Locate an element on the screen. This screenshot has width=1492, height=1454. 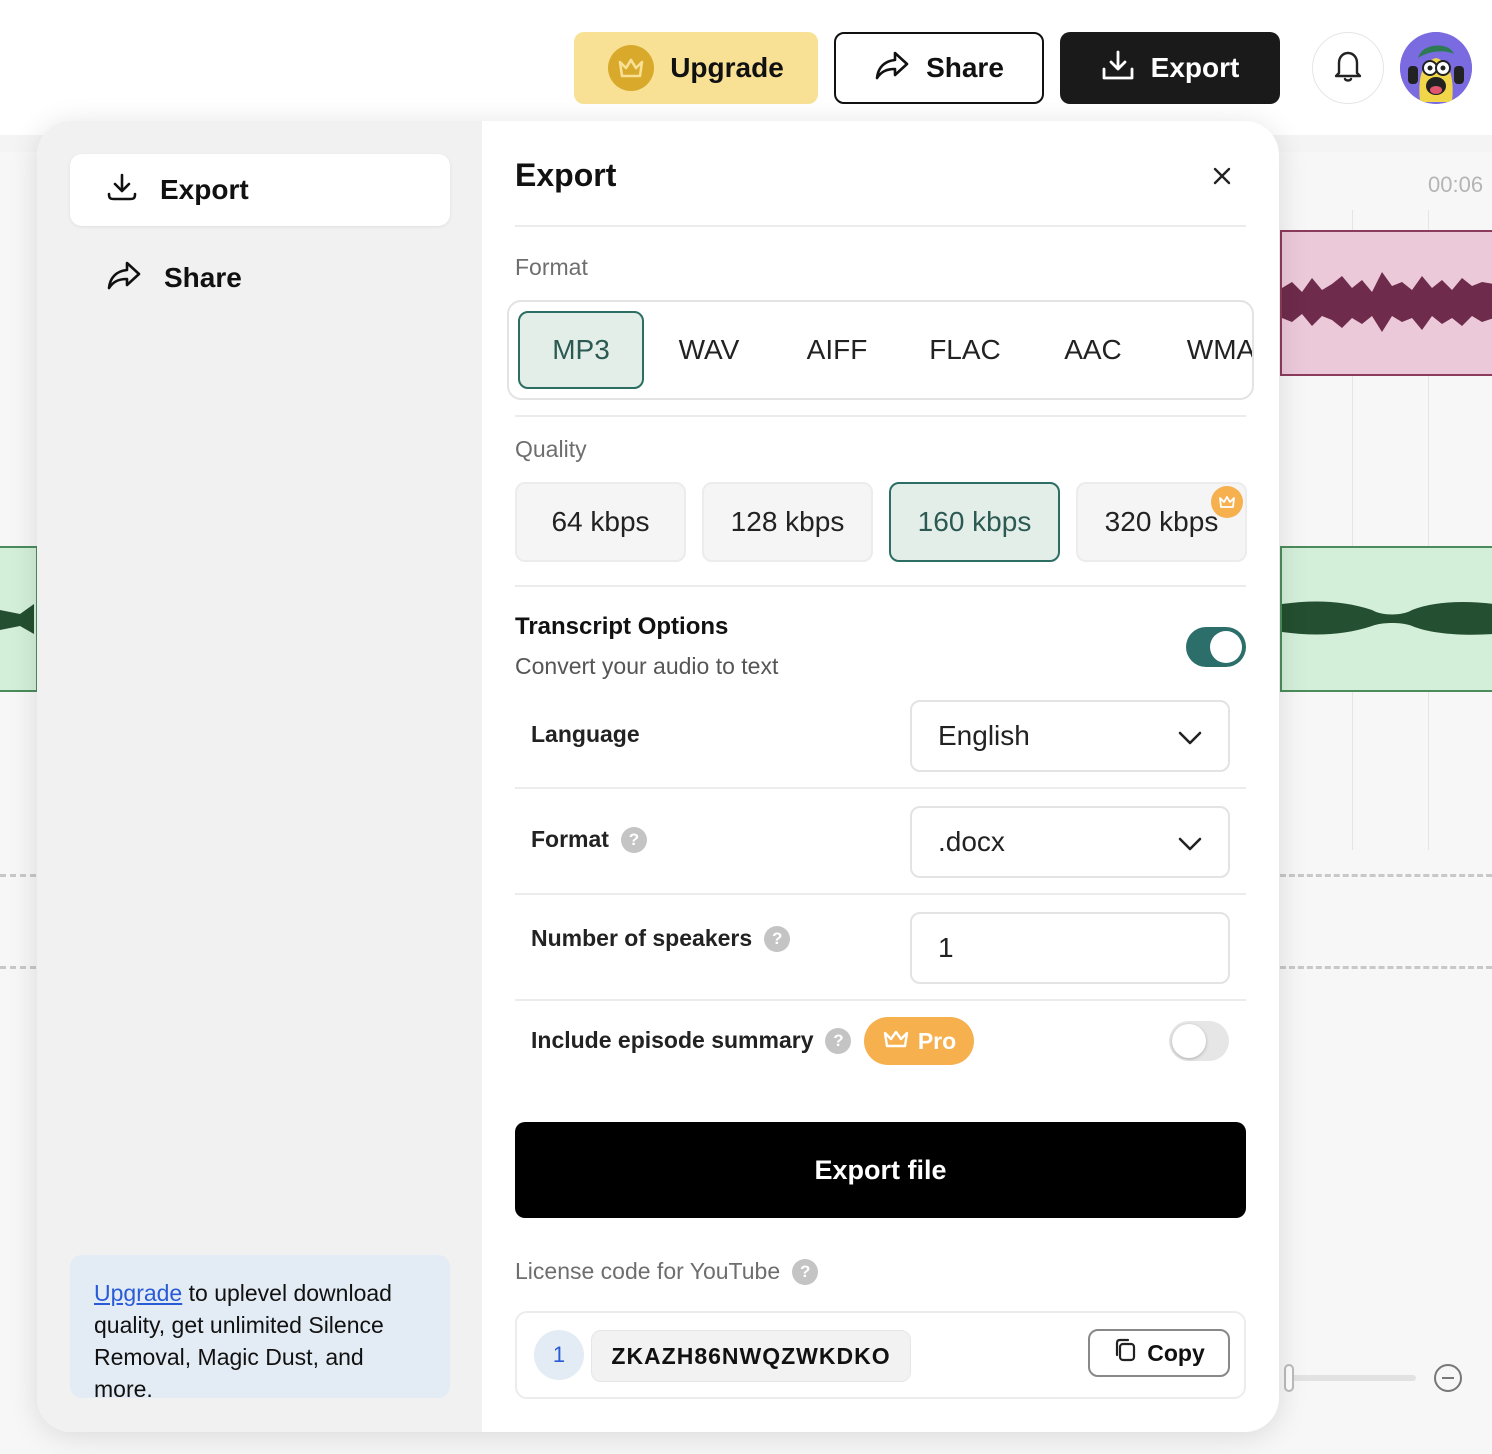
format-option-flac: FLAC is located at coordinates (965, 350).